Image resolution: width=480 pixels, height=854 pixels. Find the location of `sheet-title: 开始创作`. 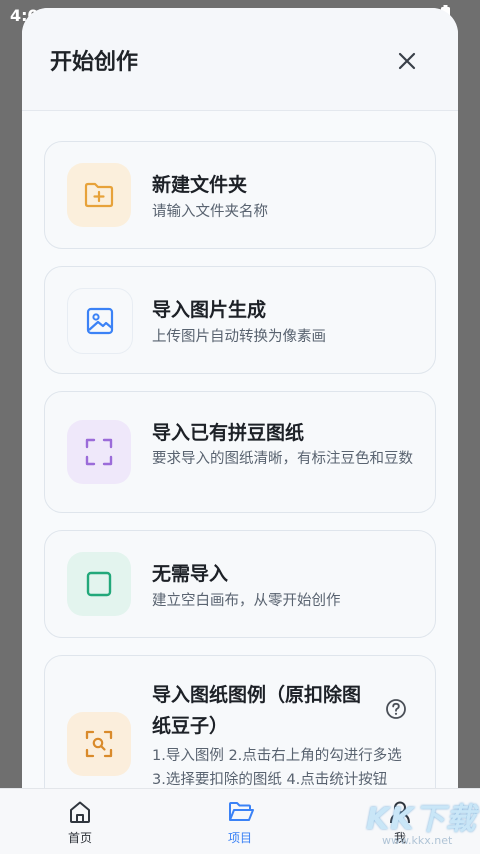

sheet-title: 开始创作 is located at coordinates (94, 62).